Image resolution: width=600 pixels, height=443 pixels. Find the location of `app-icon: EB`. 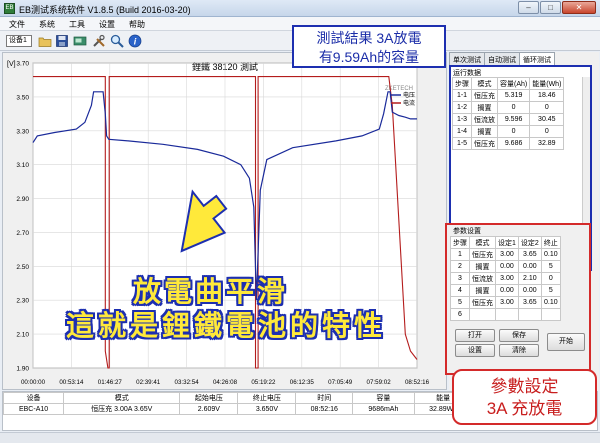

app-icon: EB is located at coordinates (9, 8).